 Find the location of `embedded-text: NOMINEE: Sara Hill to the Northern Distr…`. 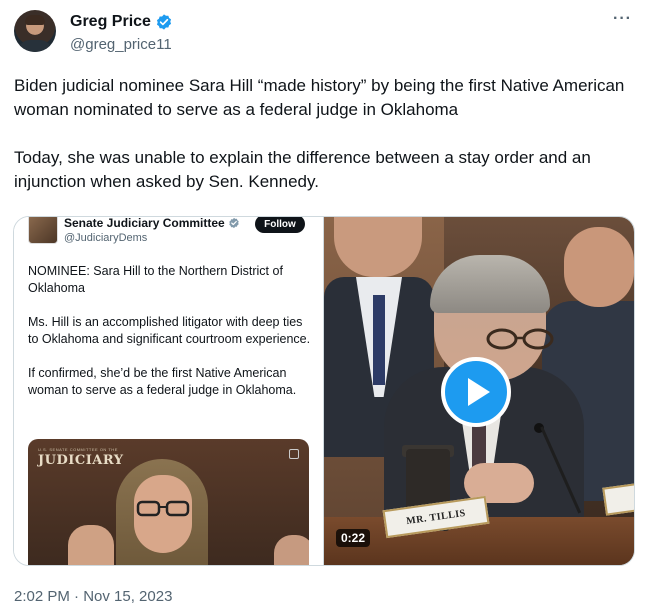

embedded-text: NOMINEE: Sara Hill to the Northern Distr… is located at coordinates (170, 331).